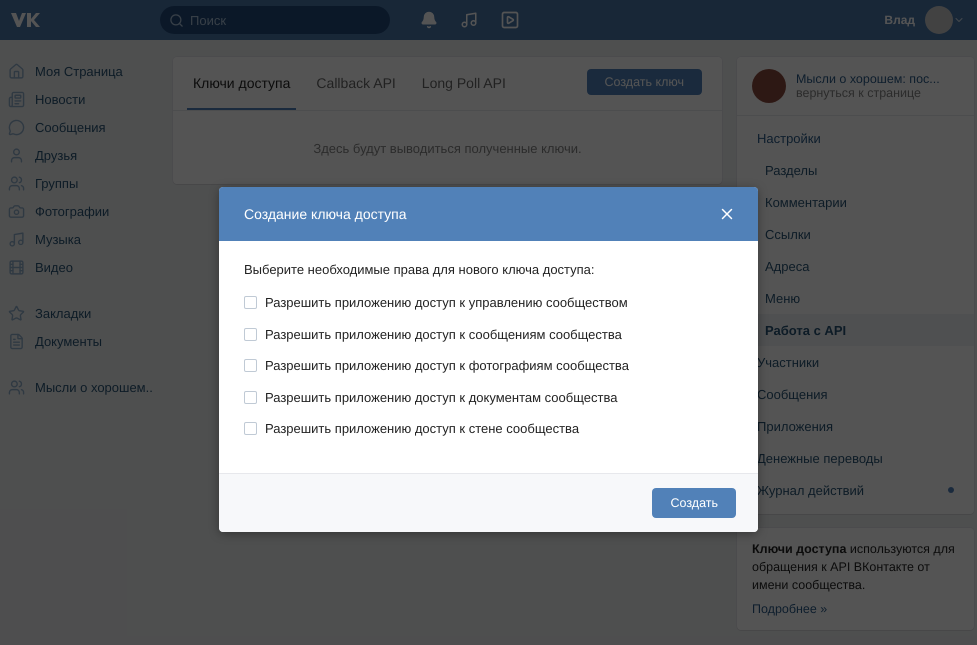 The width and height of the screenshot is (977, 645). Describe the element at coordinates (488, 397) in the screenshot. I see `permission-option: Разрешить приложению доступ к документам сообщества` at that location.